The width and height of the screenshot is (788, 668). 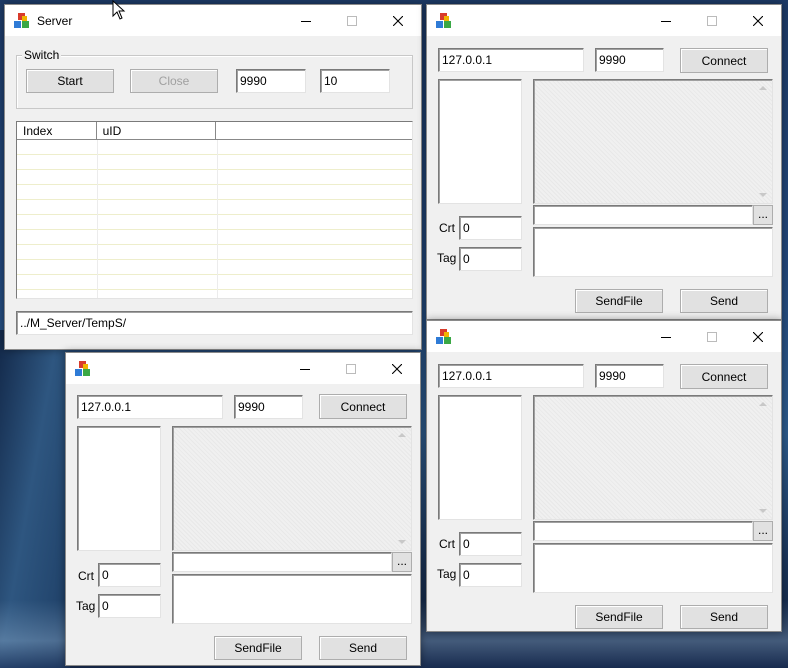 What do you see at coordinates (55, 21) in the screenshot?
I see `window-title: Server` at bounding box center [55, 21].